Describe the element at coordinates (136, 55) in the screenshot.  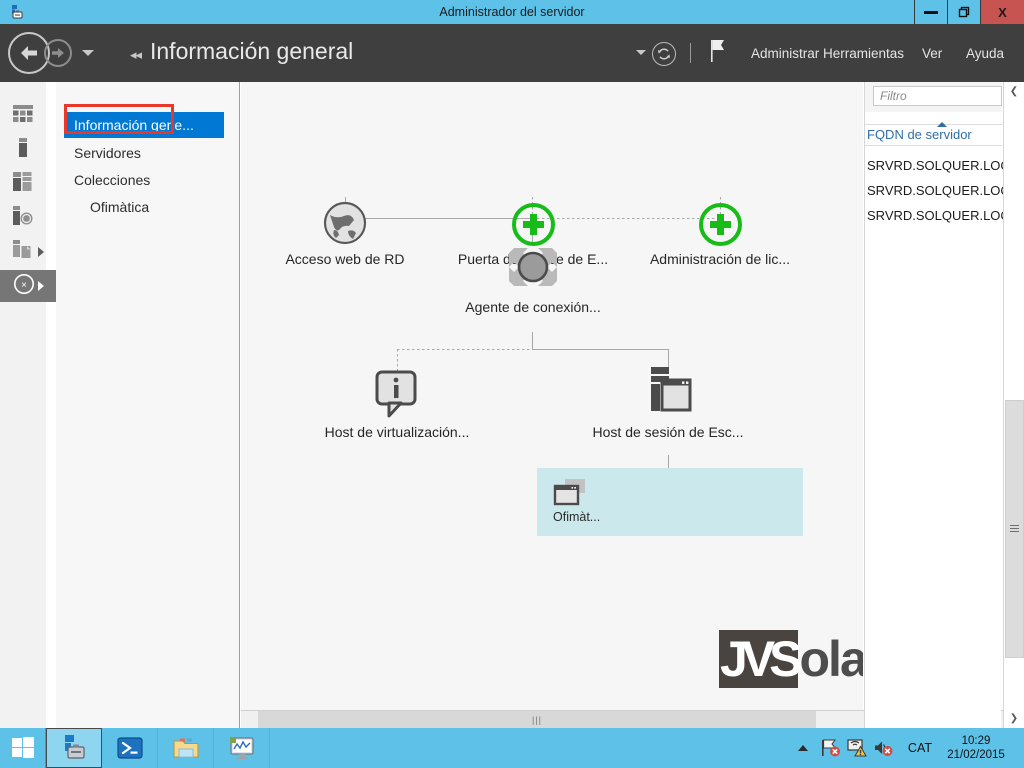
I see `breadcrumb: ◂◂` at that location.